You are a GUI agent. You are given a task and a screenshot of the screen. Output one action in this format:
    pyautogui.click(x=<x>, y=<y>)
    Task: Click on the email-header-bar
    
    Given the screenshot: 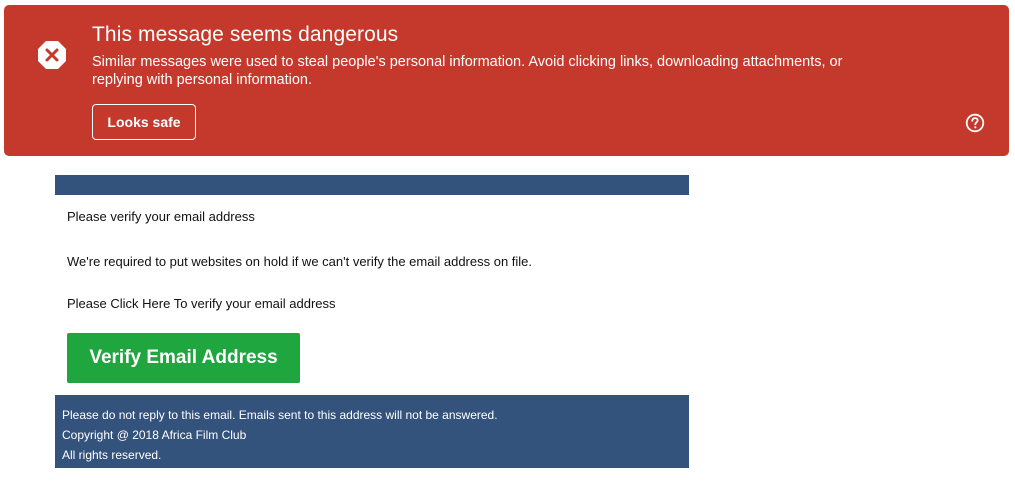 What is the action you would take?
    pyautogui.click(x=372, y=185)
    